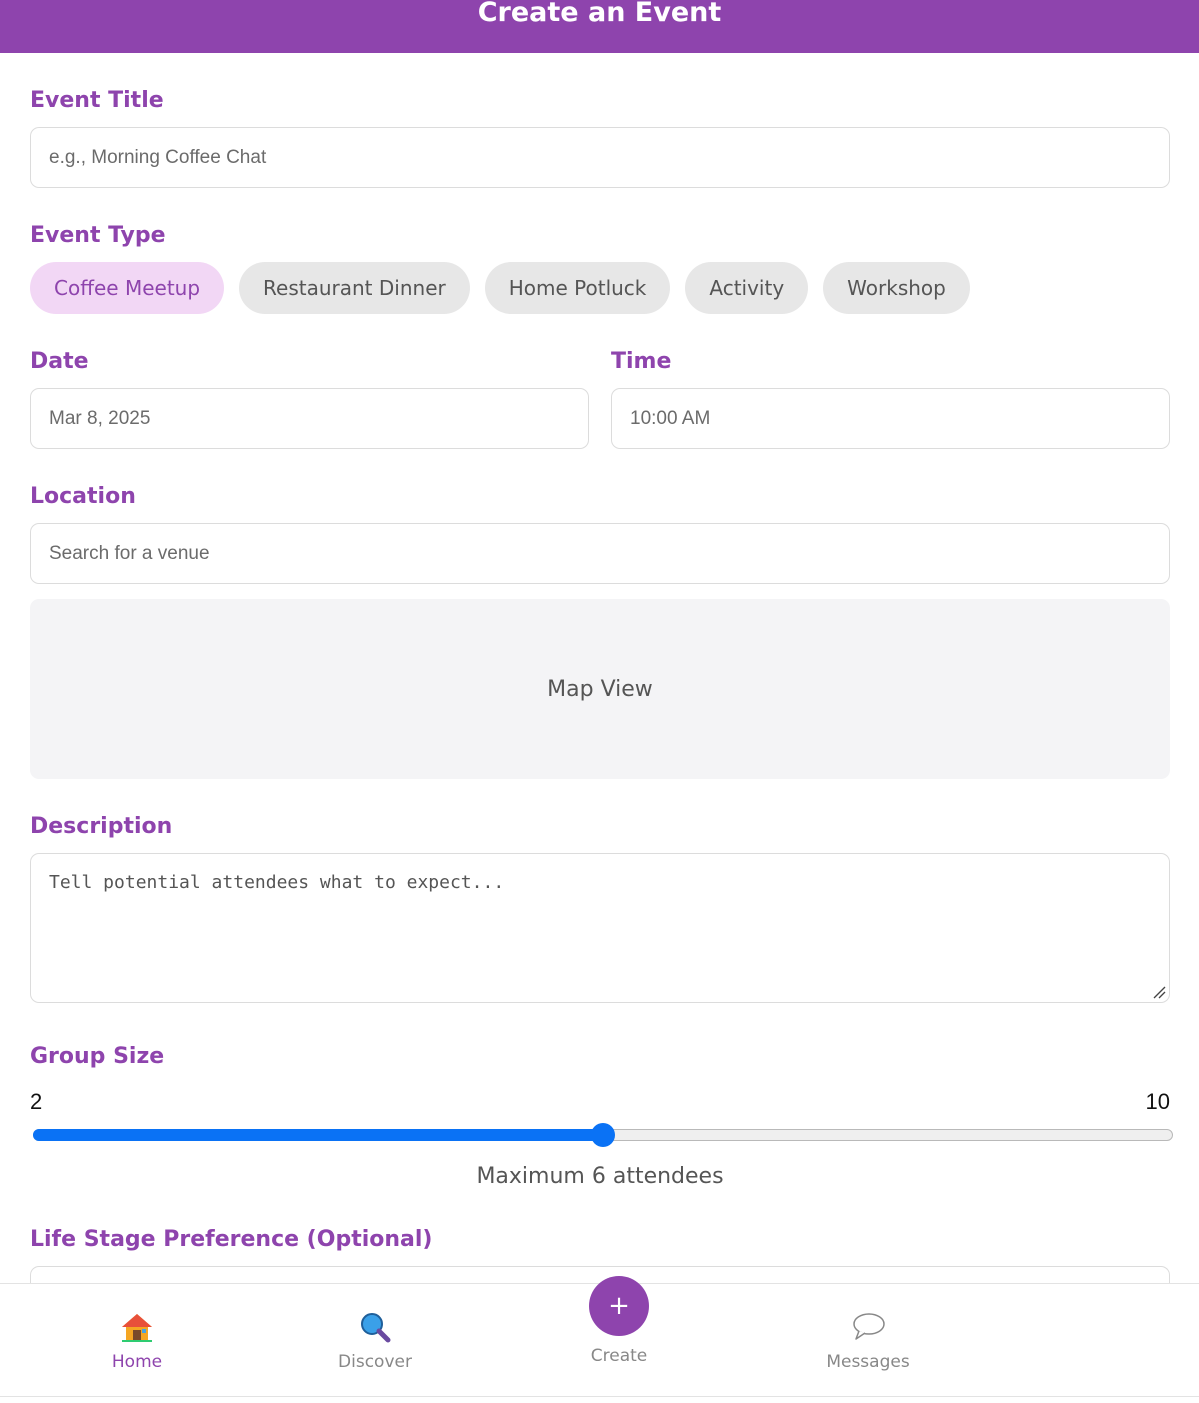 This screenshot has height=1403, width=1199. I want to click on time-label: Time, so click(641, 361).